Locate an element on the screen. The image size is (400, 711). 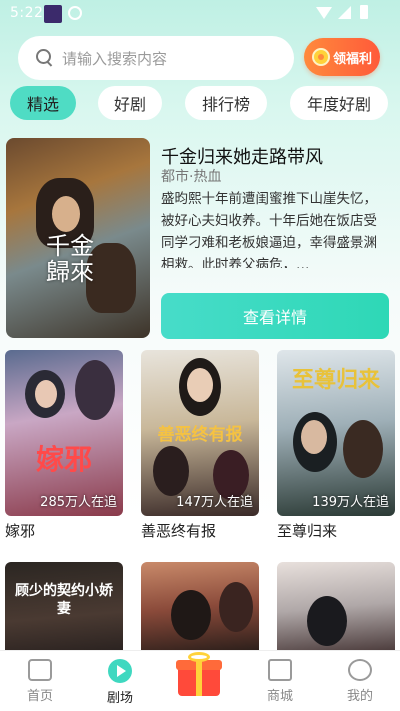
smile-icon is located at coordinates (360, 670).